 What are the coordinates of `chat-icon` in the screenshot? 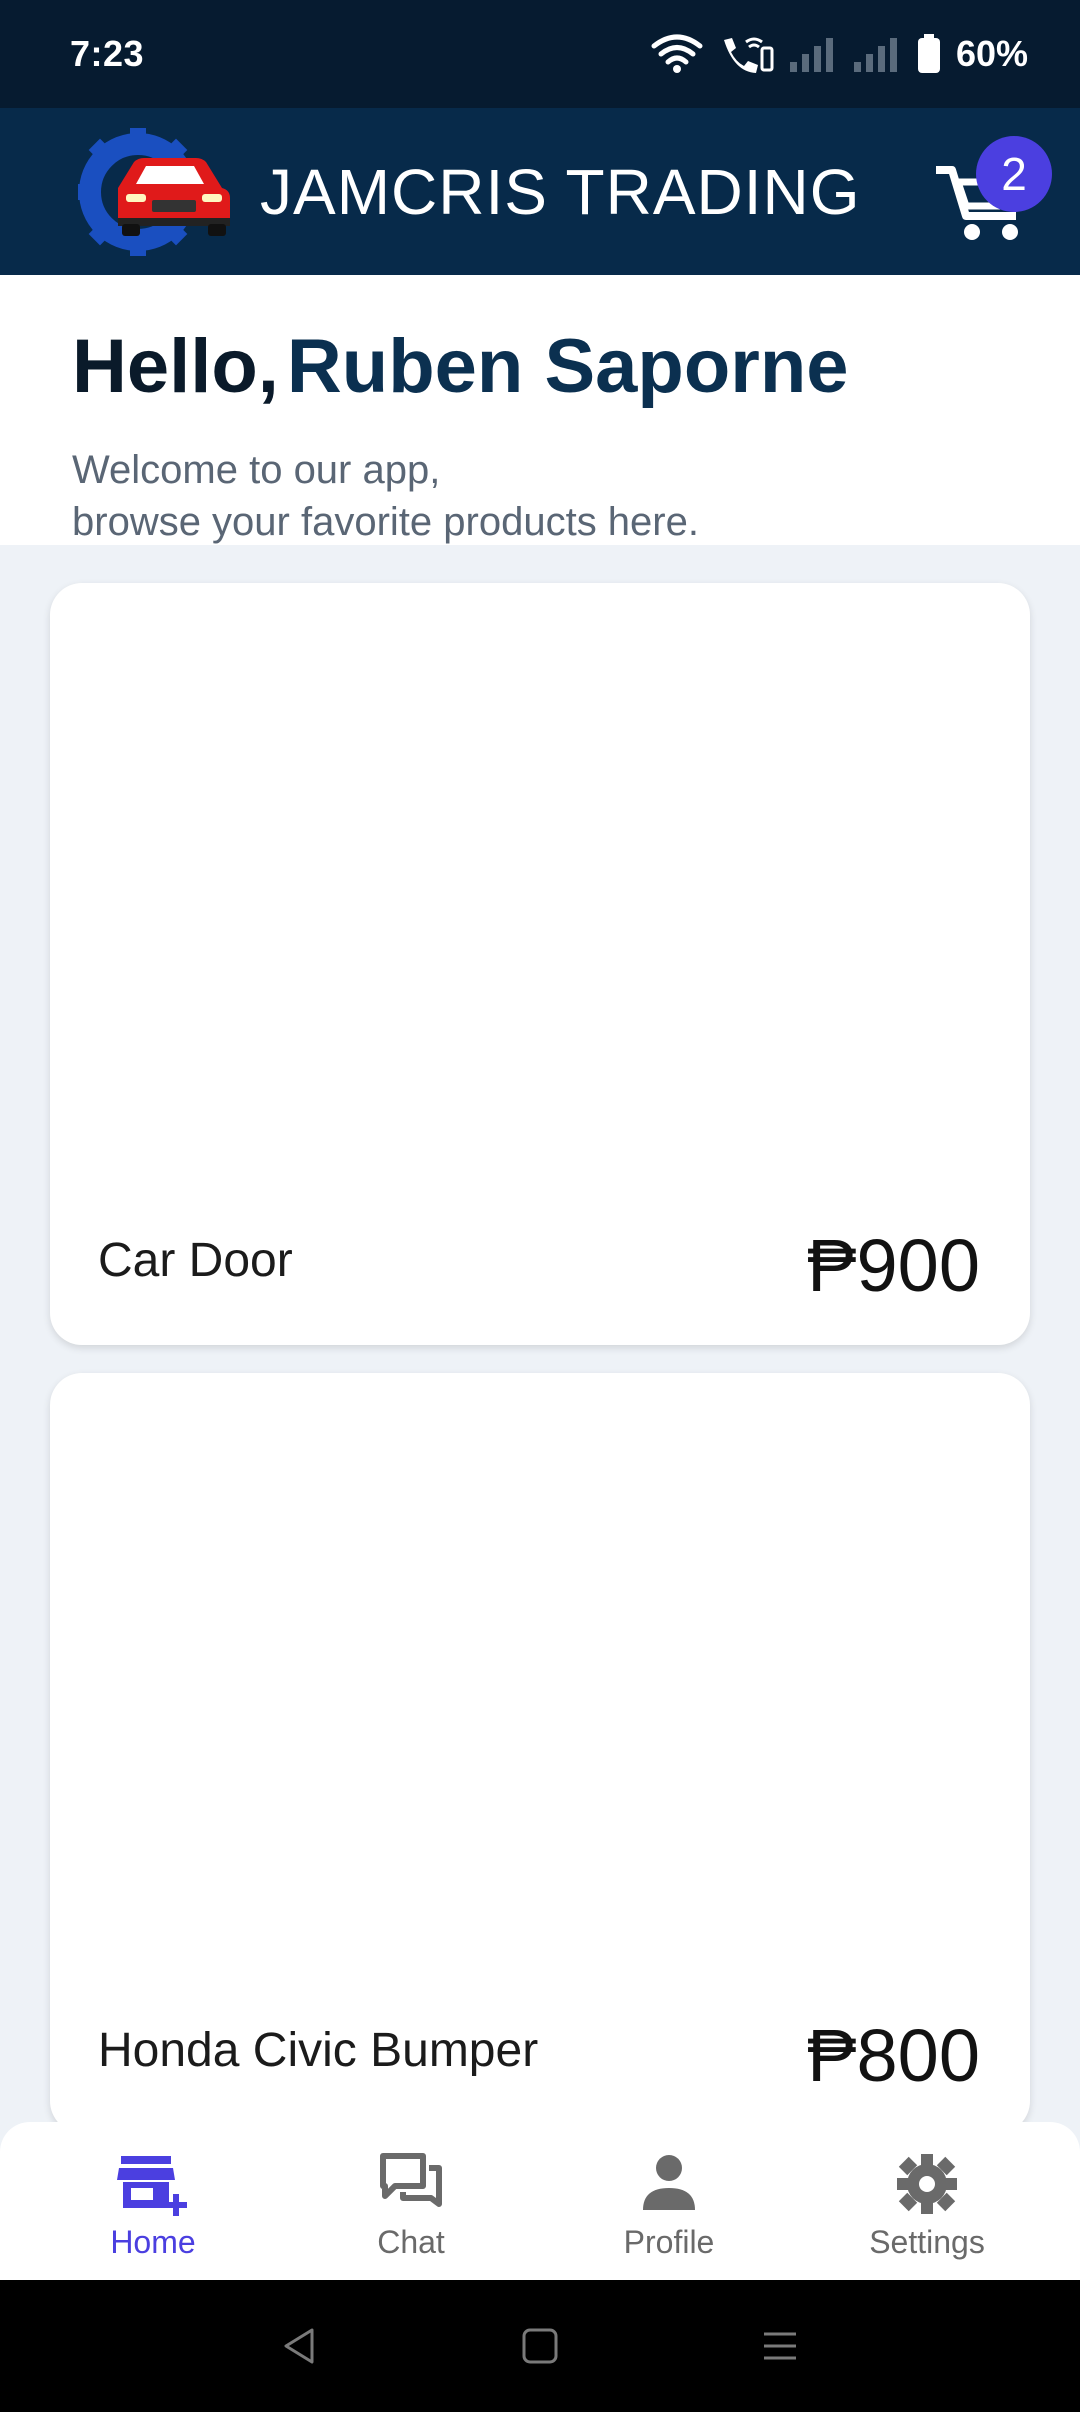 It's located at (411, 2180).